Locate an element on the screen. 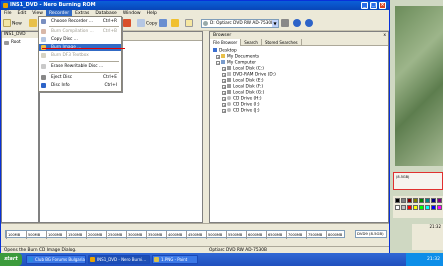 This screenshot has height=266, width=443. help-button is located at coordinates (309, 24).